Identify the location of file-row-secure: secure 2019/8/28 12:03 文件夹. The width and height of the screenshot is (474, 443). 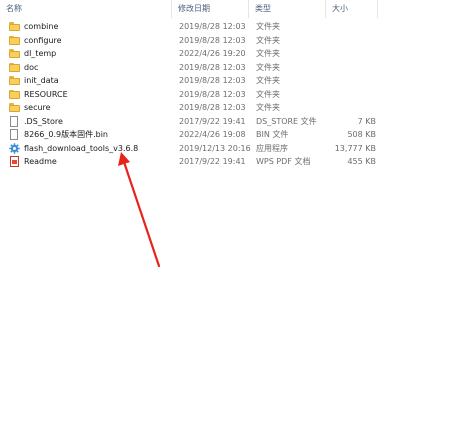
(237, 108).